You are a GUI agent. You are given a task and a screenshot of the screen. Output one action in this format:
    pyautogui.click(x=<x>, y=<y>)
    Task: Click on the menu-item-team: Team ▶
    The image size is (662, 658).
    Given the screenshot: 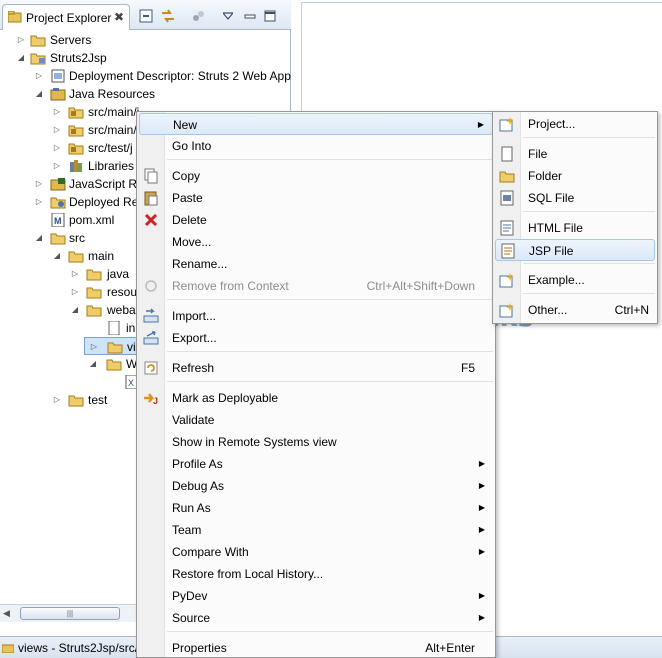 What is the action you would take?
    pyautogui.click(x=316, y=530)
    